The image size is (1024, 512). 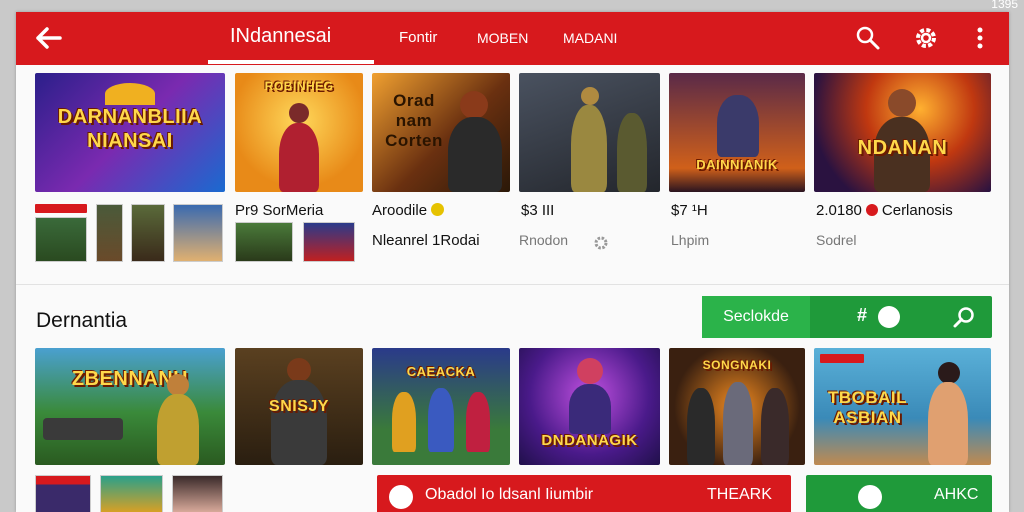 What do you see at coordinates (538, 210) in the screenshot?
I see `game-price: $3 III` at bounding box center [538, 210].